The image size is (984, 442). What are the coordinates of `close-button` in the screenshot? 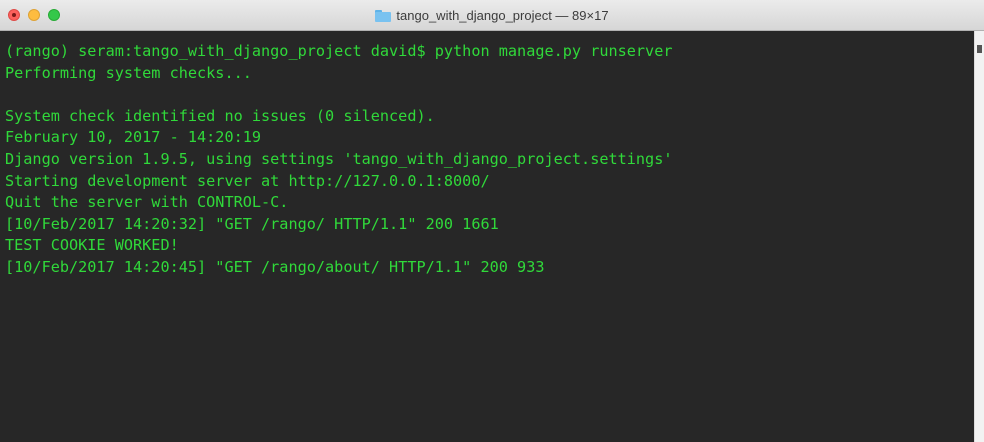 It's located at (14, 15).